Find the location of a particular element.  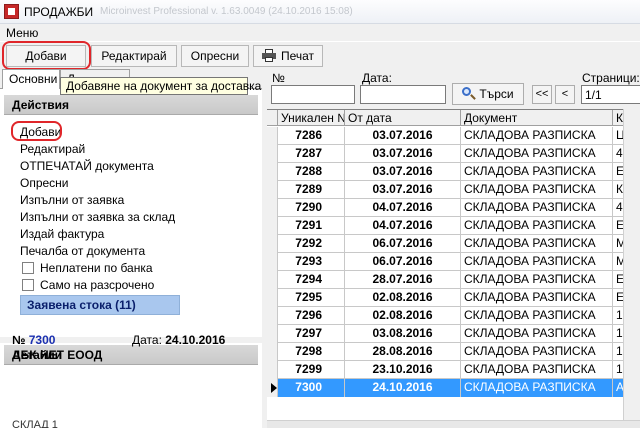

date-filter-label: Дата: is located at coordinates (377, 78).